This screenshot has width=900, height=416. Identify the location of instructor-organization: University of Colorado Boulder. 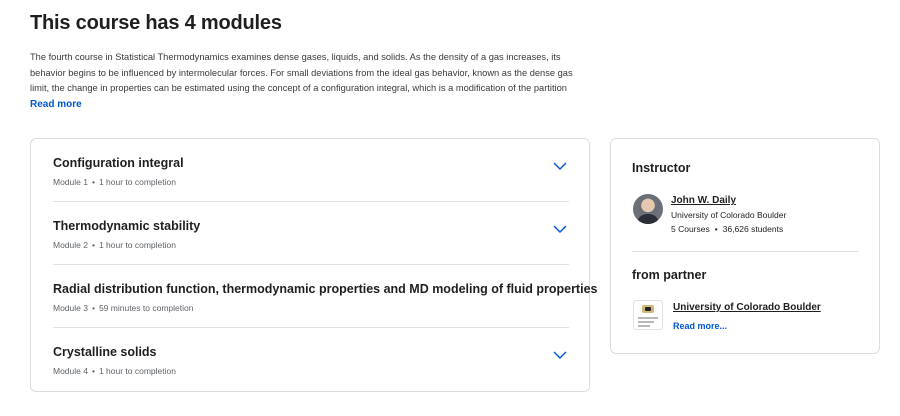
(729, 215).